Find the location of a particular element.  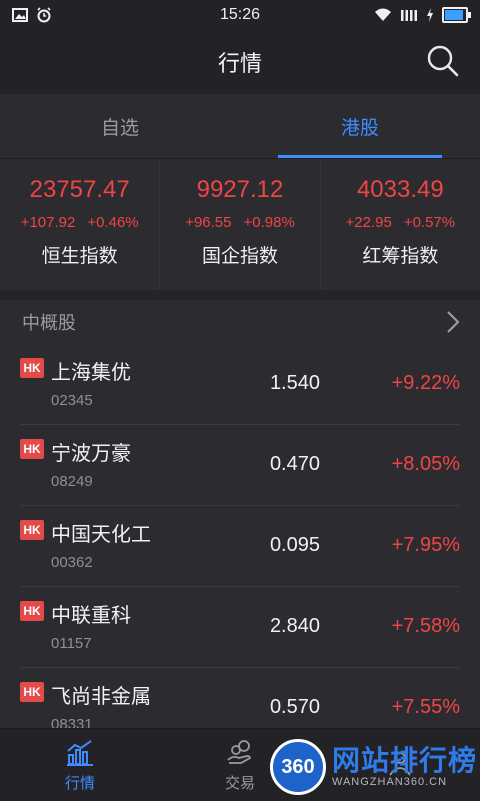

table-row: HK 飞尚非金属 08331 0.570 +7.55% is located at coordinates (240, 698).